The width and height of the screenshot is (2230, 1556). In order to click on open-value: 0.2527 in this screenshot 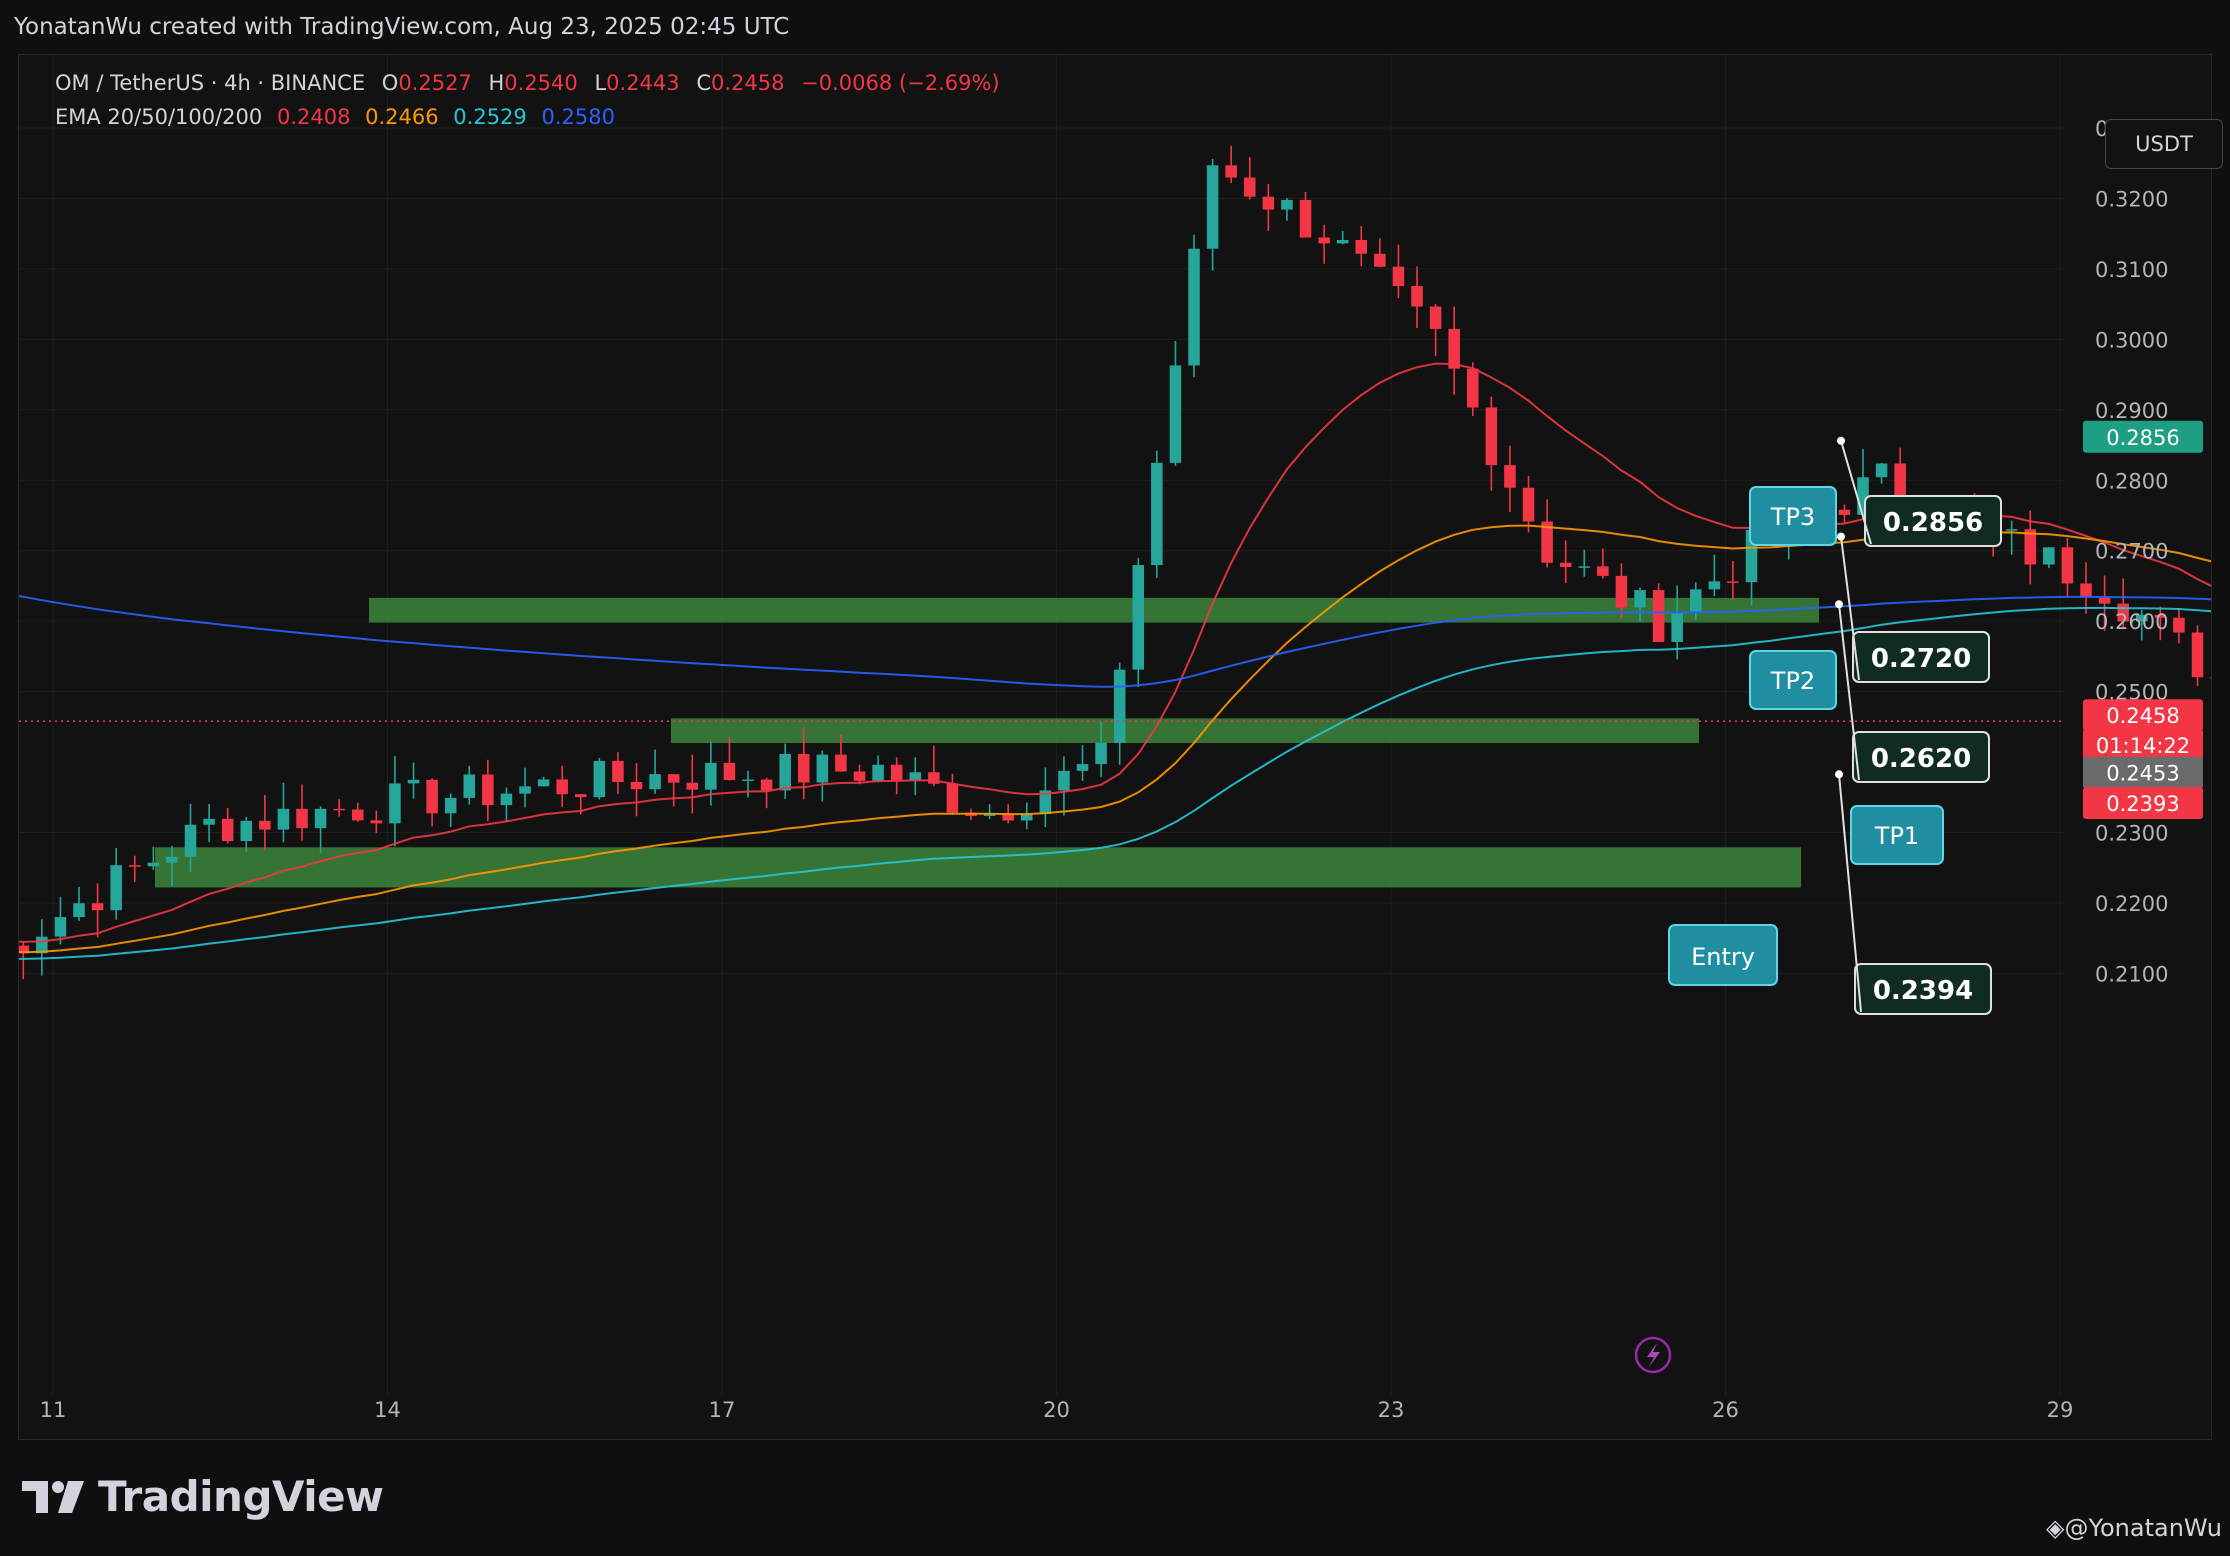, I will do `click(435, 83)`.